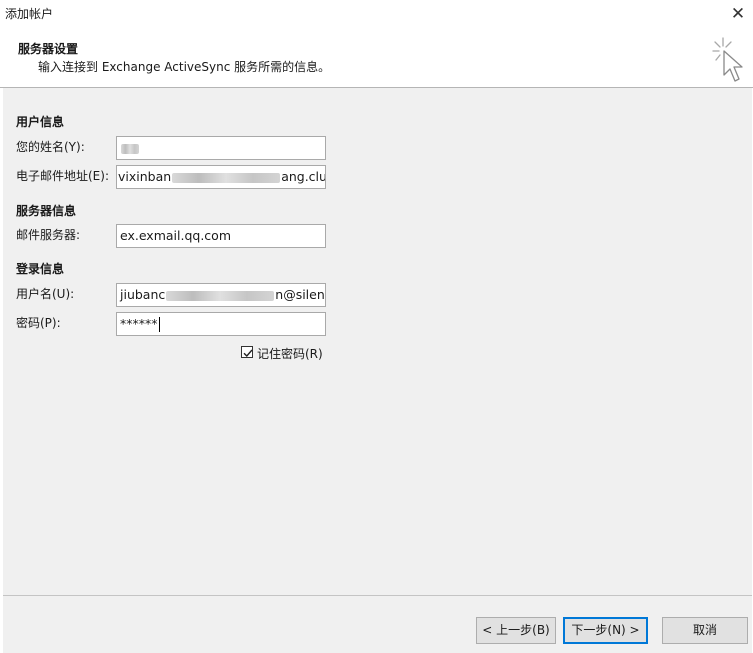 The image size is (753, 653). I want to click on back-button: < 上一步(B), so click(516, 630).